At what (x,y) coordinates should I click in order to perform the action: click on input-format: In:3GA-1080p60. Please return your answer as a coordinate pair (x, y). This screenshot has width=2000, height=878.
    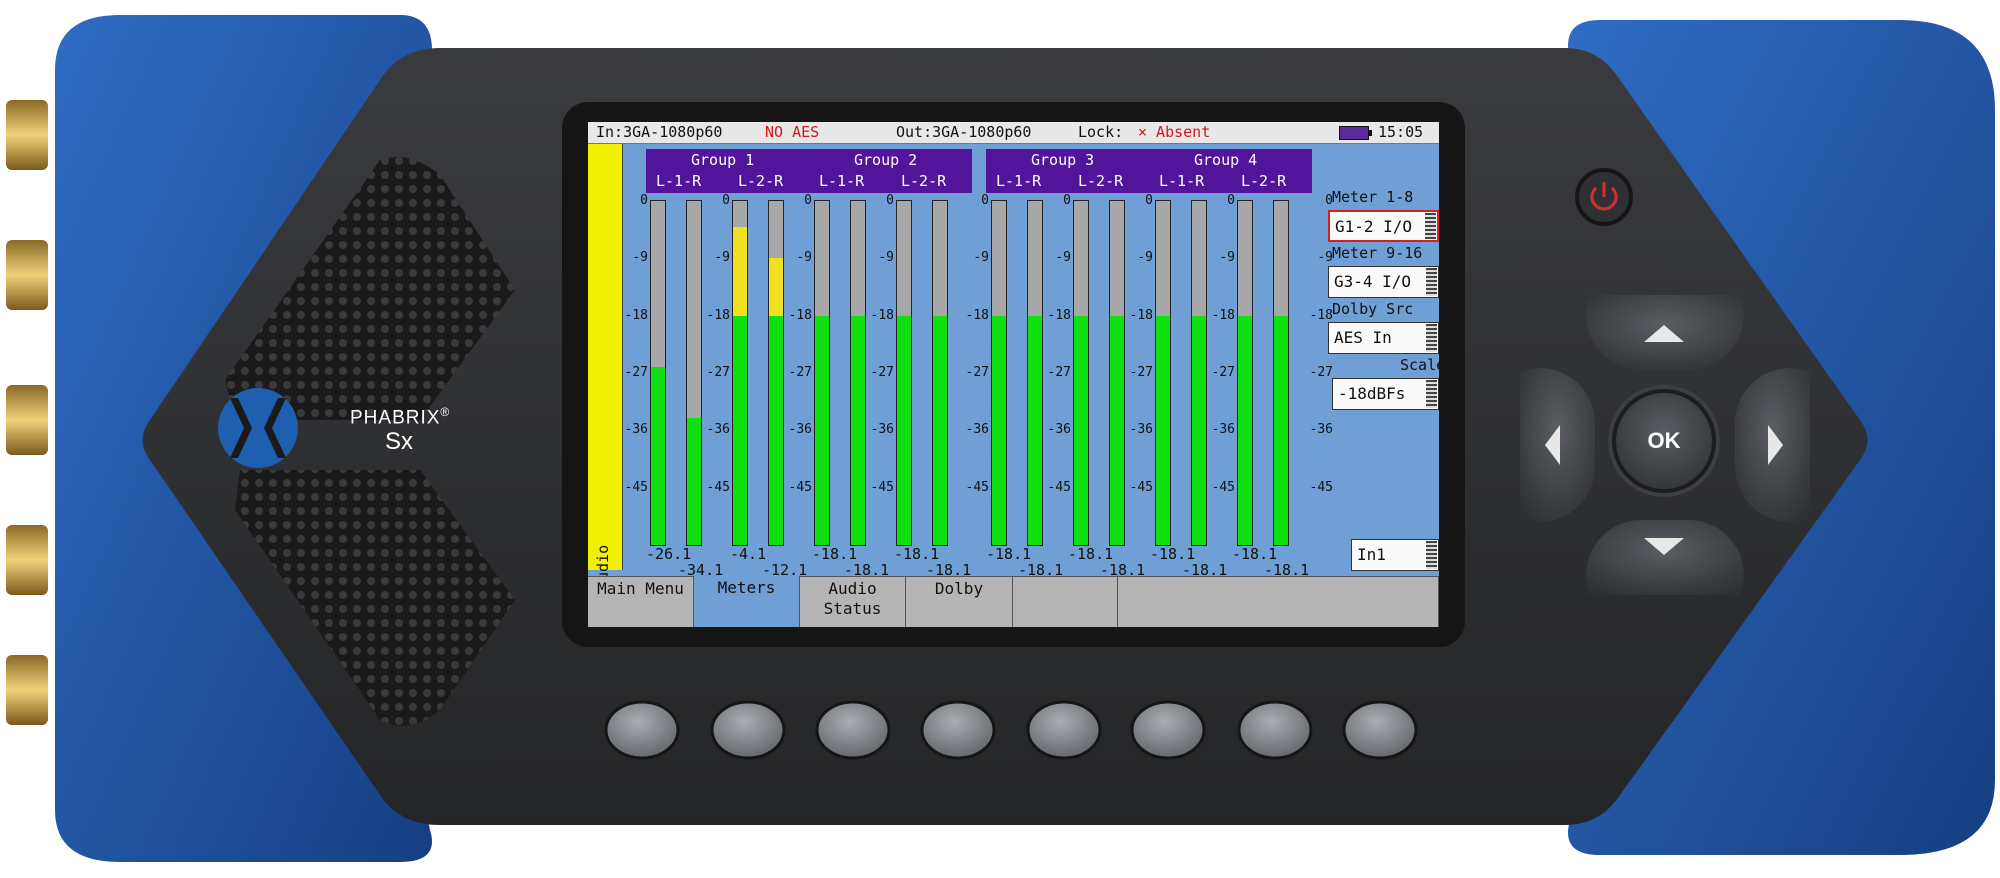
    Looking at the image, I should click on (659, 132).